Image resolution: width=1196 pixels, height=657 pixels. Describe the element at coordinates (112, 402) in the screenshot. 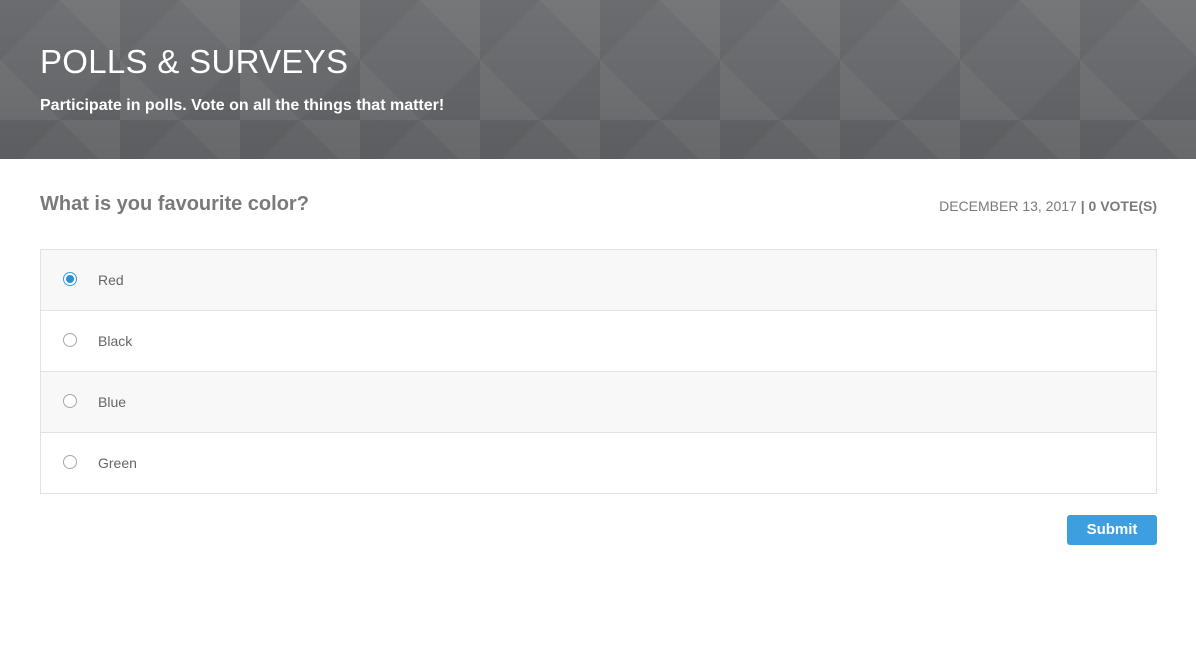

I see `option-label: Blue` at that location.